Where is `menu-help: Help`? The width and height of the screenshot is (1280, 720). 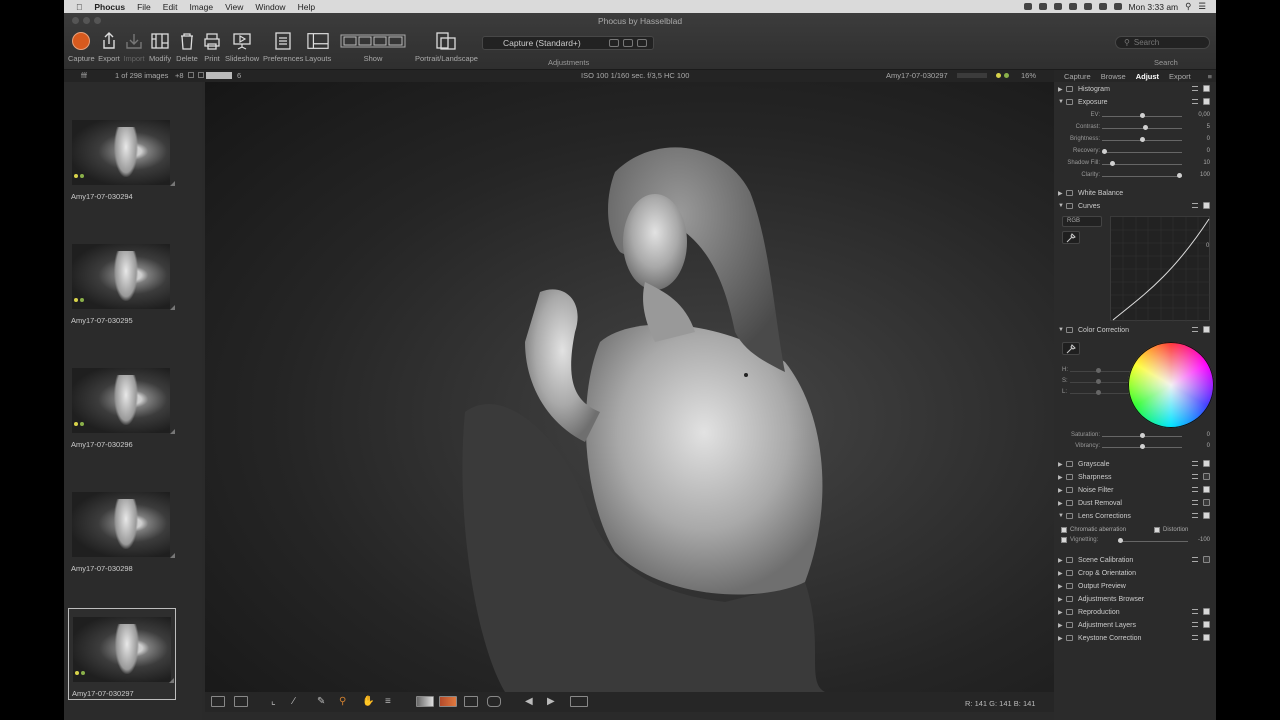 menu-help: Help is located at coordinates (306, 7).